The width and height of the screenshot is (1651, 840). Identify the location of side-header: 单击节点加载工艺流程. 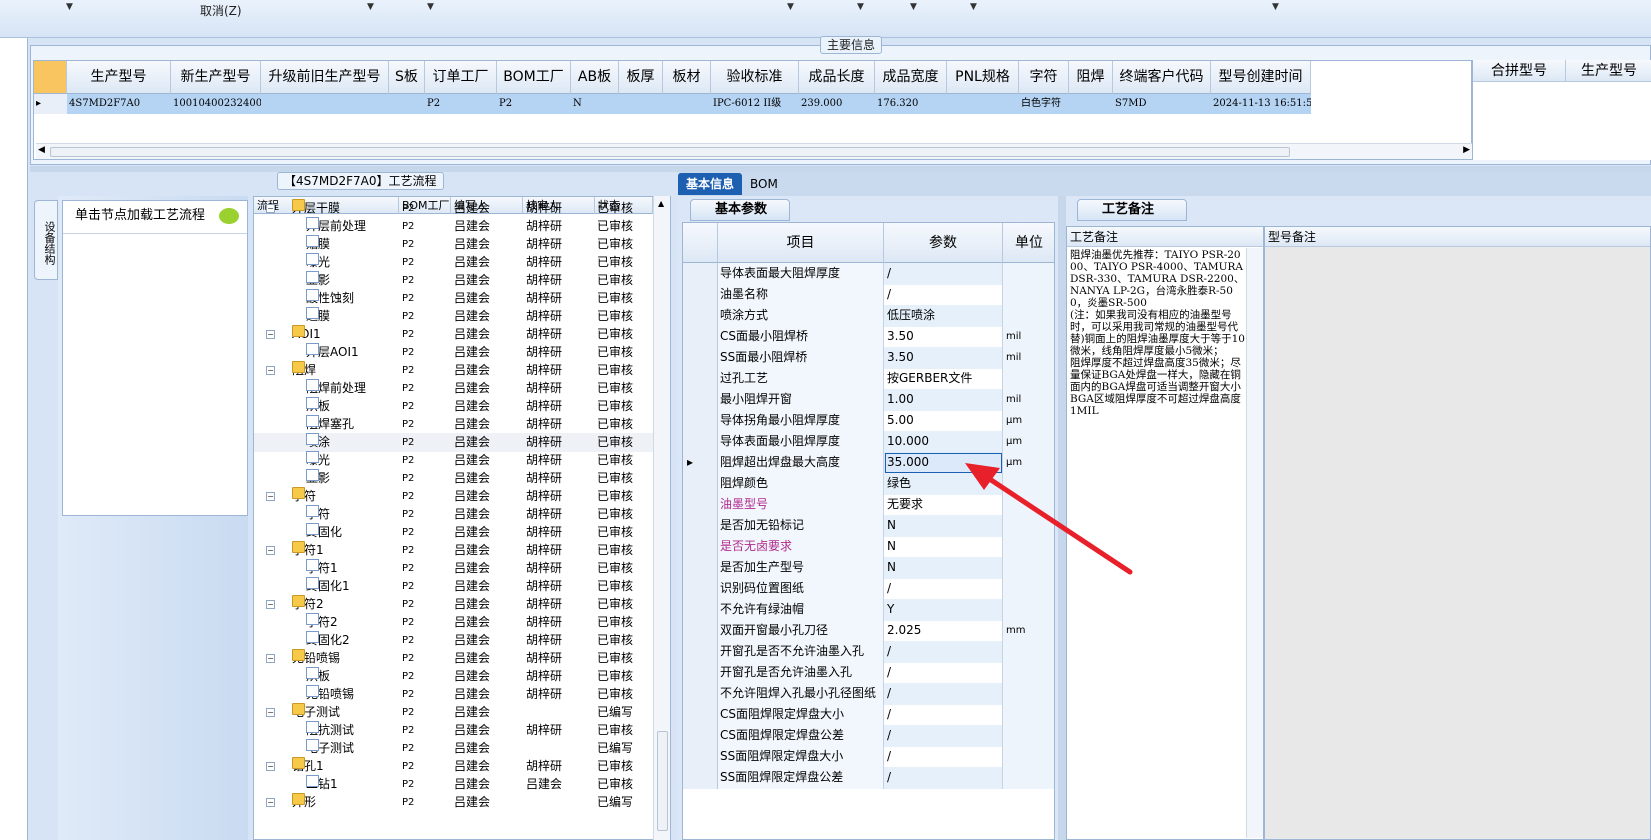
(155, 217).